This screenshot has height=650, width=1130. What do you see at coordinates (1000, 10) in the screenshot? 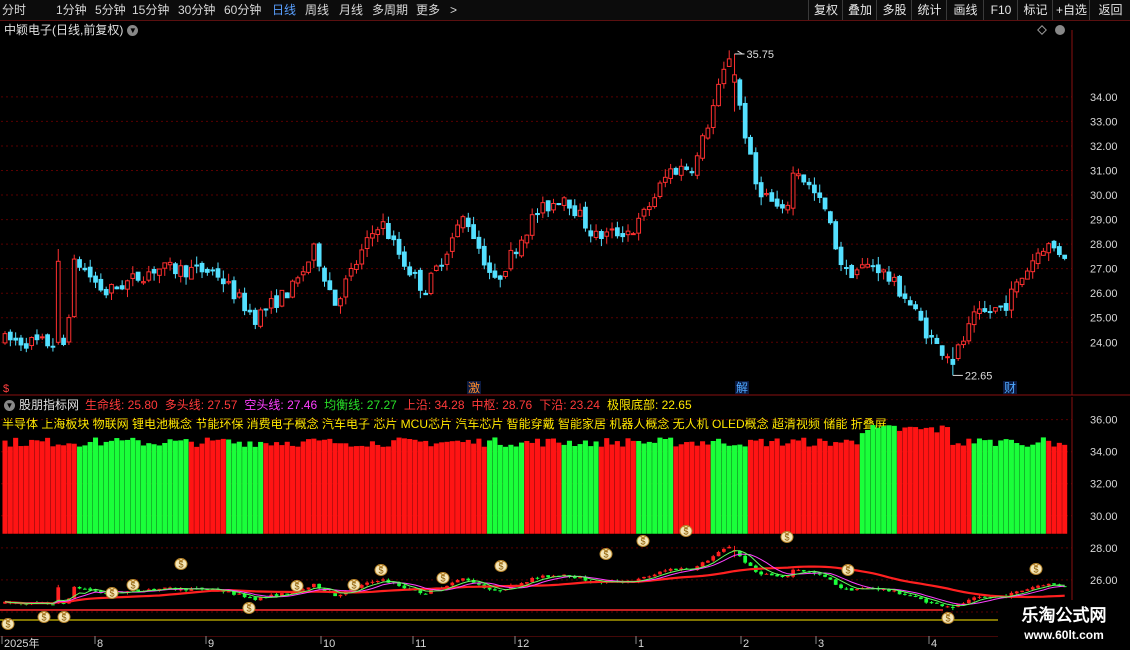
I see `toolbar-button: F10` at bounding box center [1000, 10].